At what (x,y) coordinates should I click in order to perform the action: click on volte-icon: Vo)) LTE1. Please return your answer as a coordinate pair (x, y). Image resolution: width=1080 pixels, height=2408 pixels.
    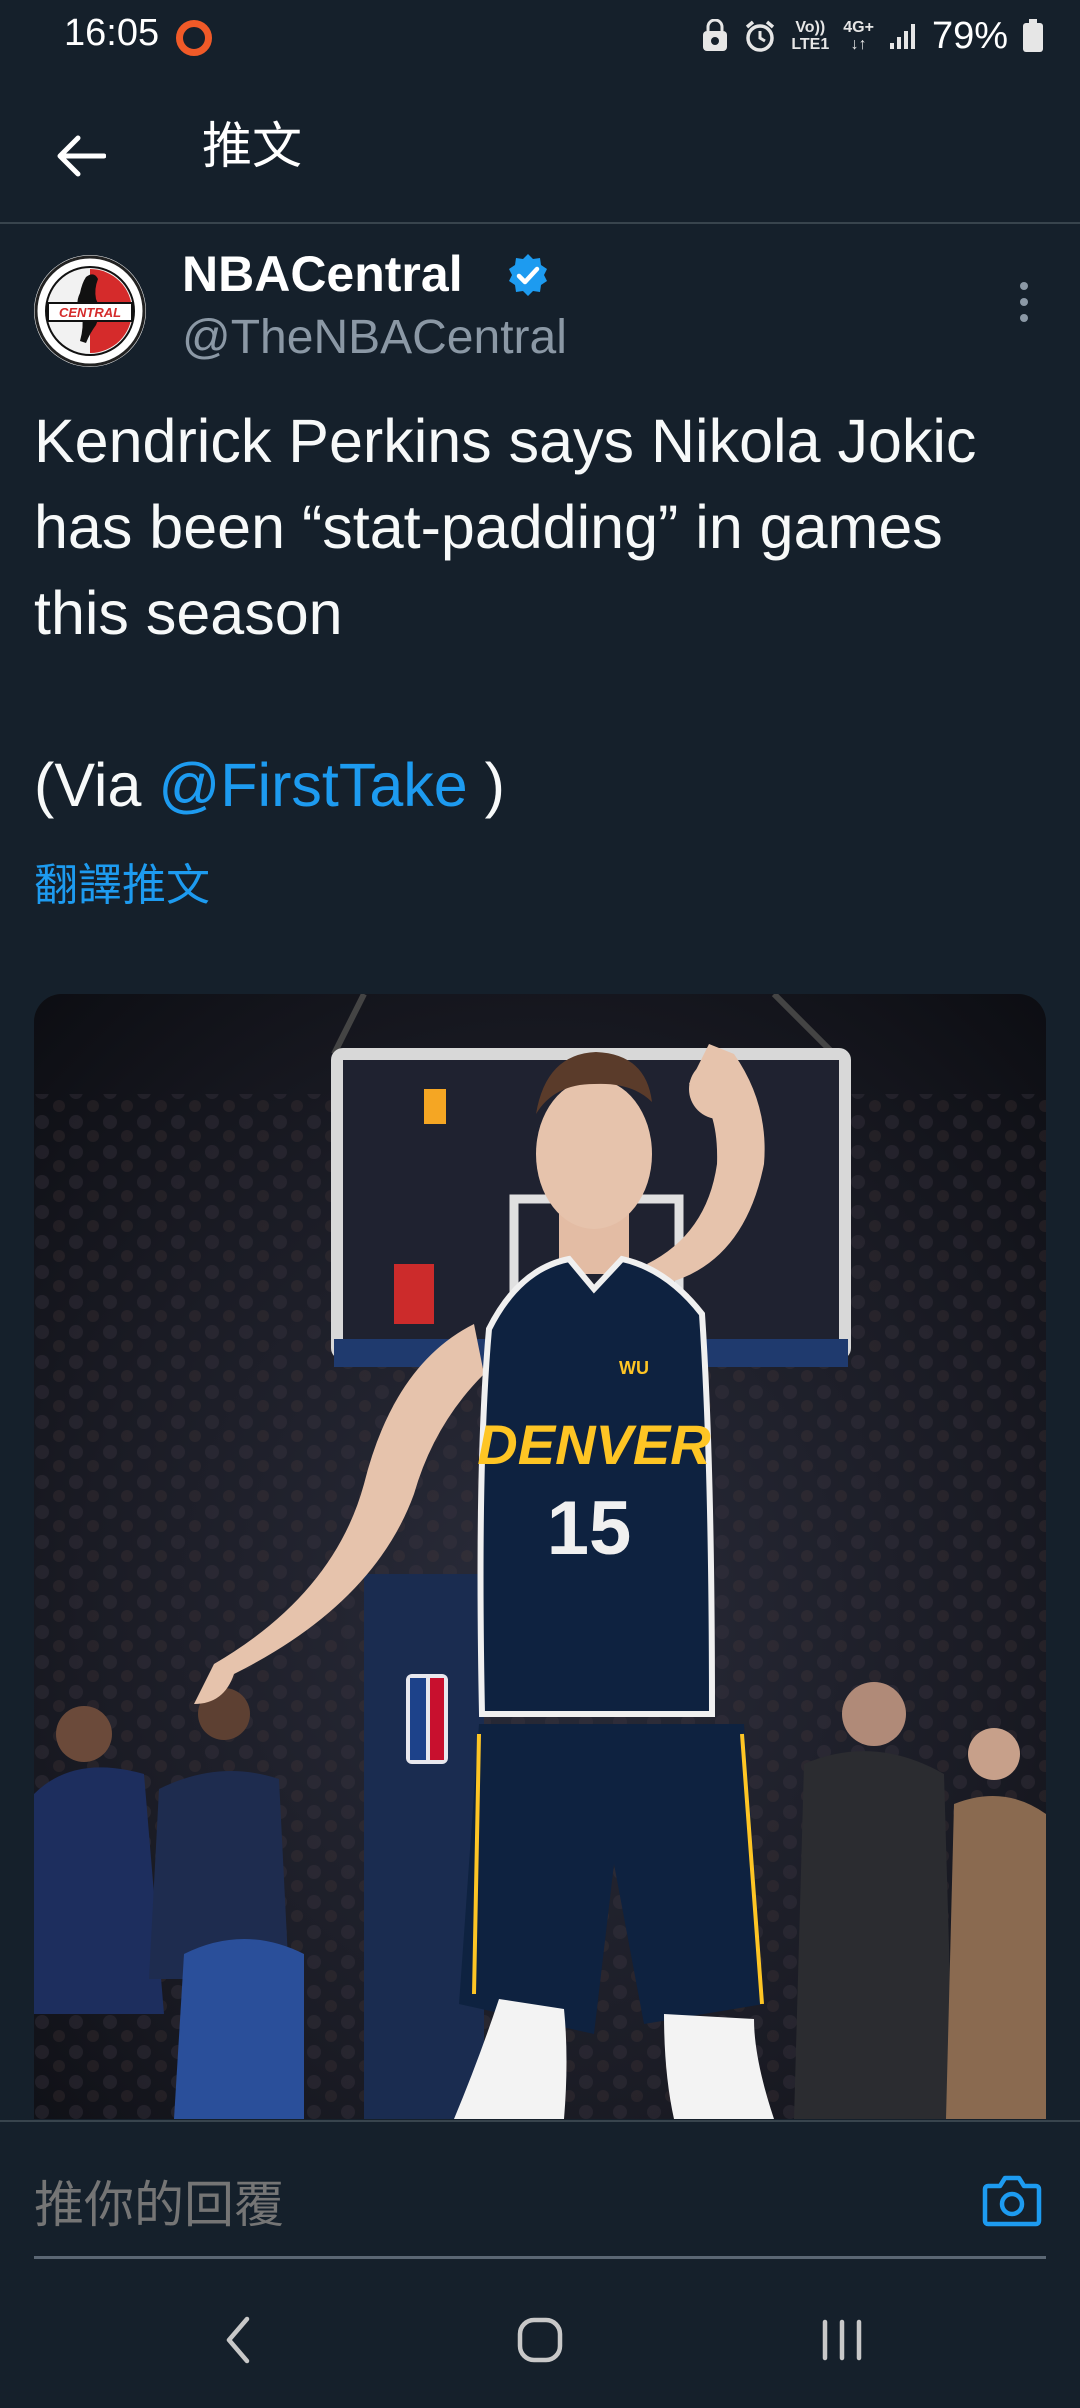
    Looking at the image, I should click on (810, 36).